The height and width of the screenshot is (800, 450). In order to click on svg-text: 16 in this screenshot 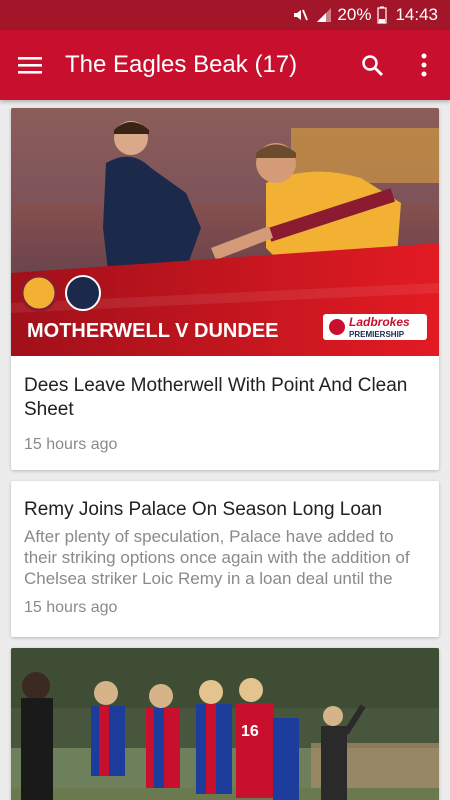, I will do `click(250, 731)`.